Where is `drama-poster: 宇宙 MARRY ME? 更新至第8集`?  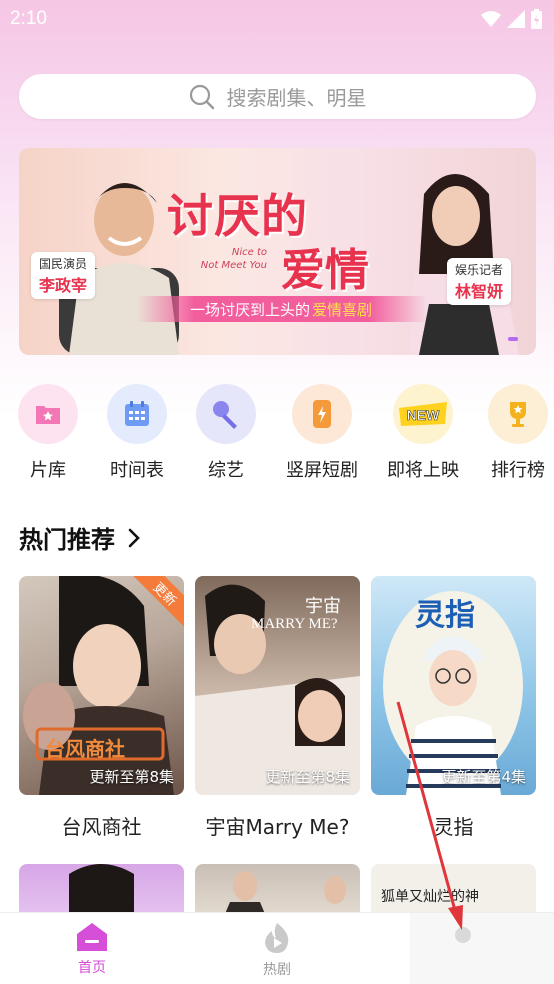
drama-poster: 宇宙 MARRY ME? 更新至第8集 is located at coordinates (277, 685).